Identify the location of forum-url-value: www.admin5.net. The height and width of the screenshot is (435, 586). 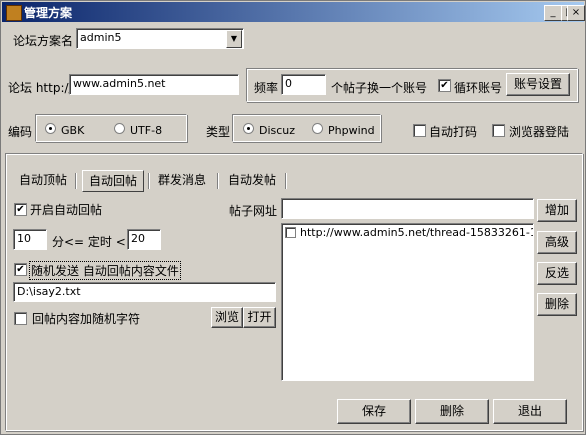
(119, 83).